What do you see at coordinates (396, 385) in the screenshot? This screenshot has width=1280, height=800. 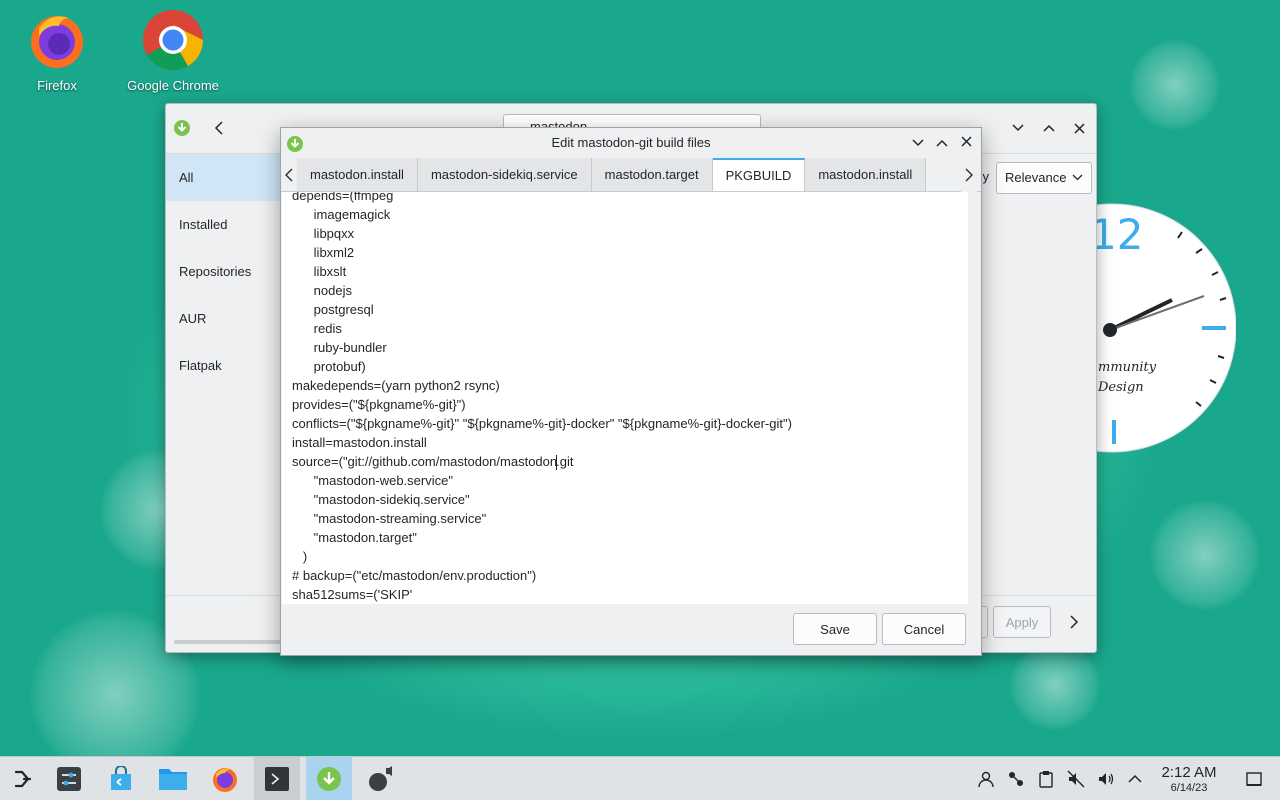 I see `code-line: makedepends=(yarn python2 rsync)` at bounding box center [396, 385].